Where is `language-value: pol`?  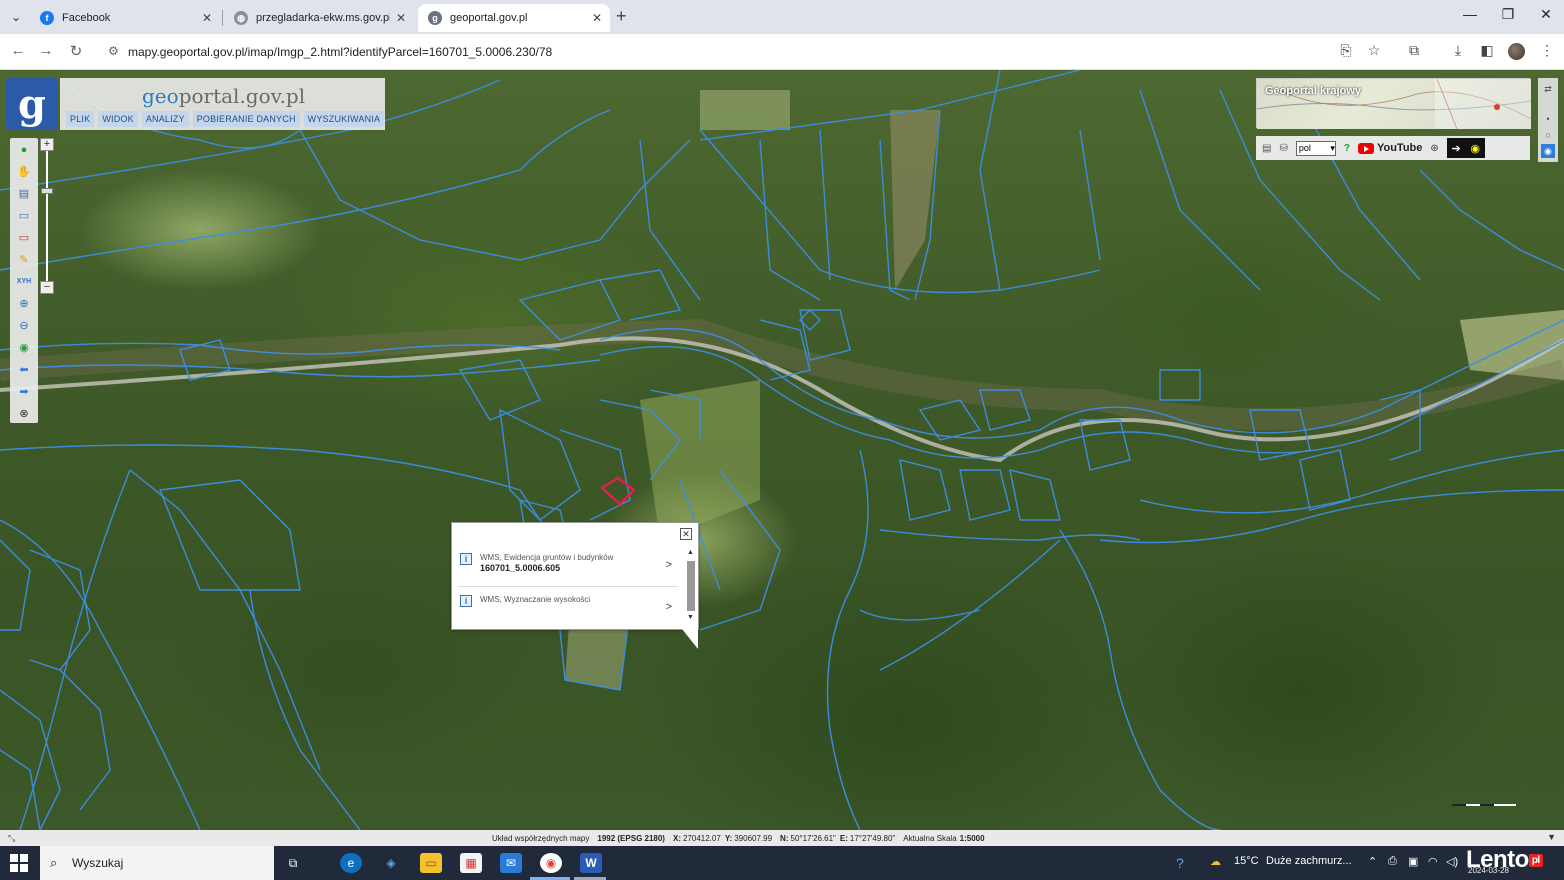
language-value: pol is located at coordinates (1304, 148).